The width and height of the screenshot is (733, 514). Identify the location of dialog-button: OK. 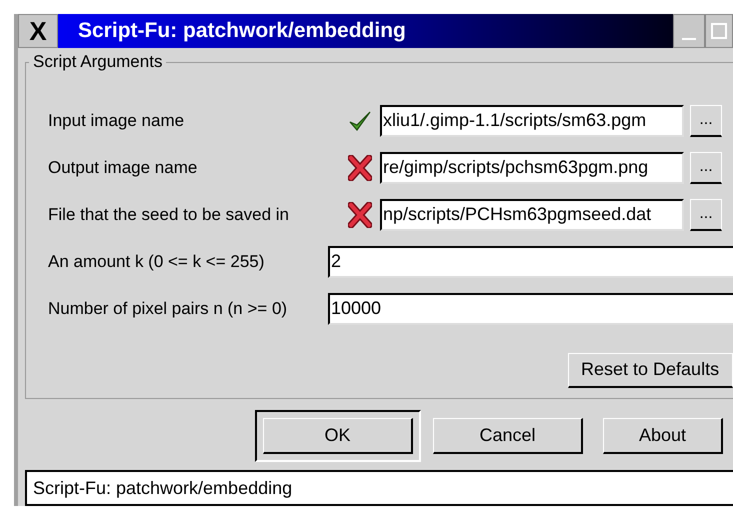
(338, 436).